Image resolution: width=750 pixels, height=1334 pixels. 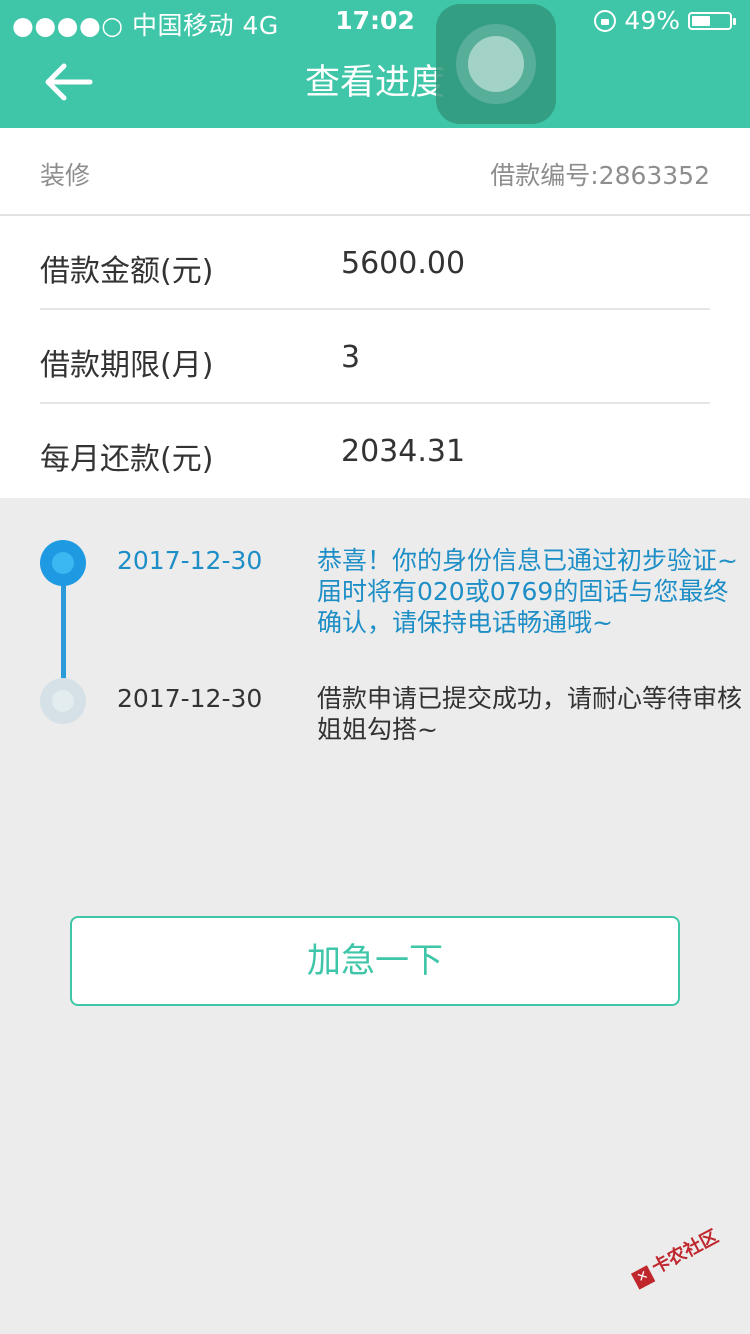 I want to click on detail-row-amount: 借款金额(元) 5600.00, so click(x=375, y=263).